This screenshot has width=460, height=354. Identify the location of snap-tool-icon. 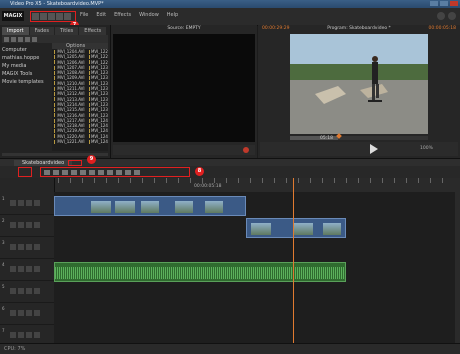
(128, 172).